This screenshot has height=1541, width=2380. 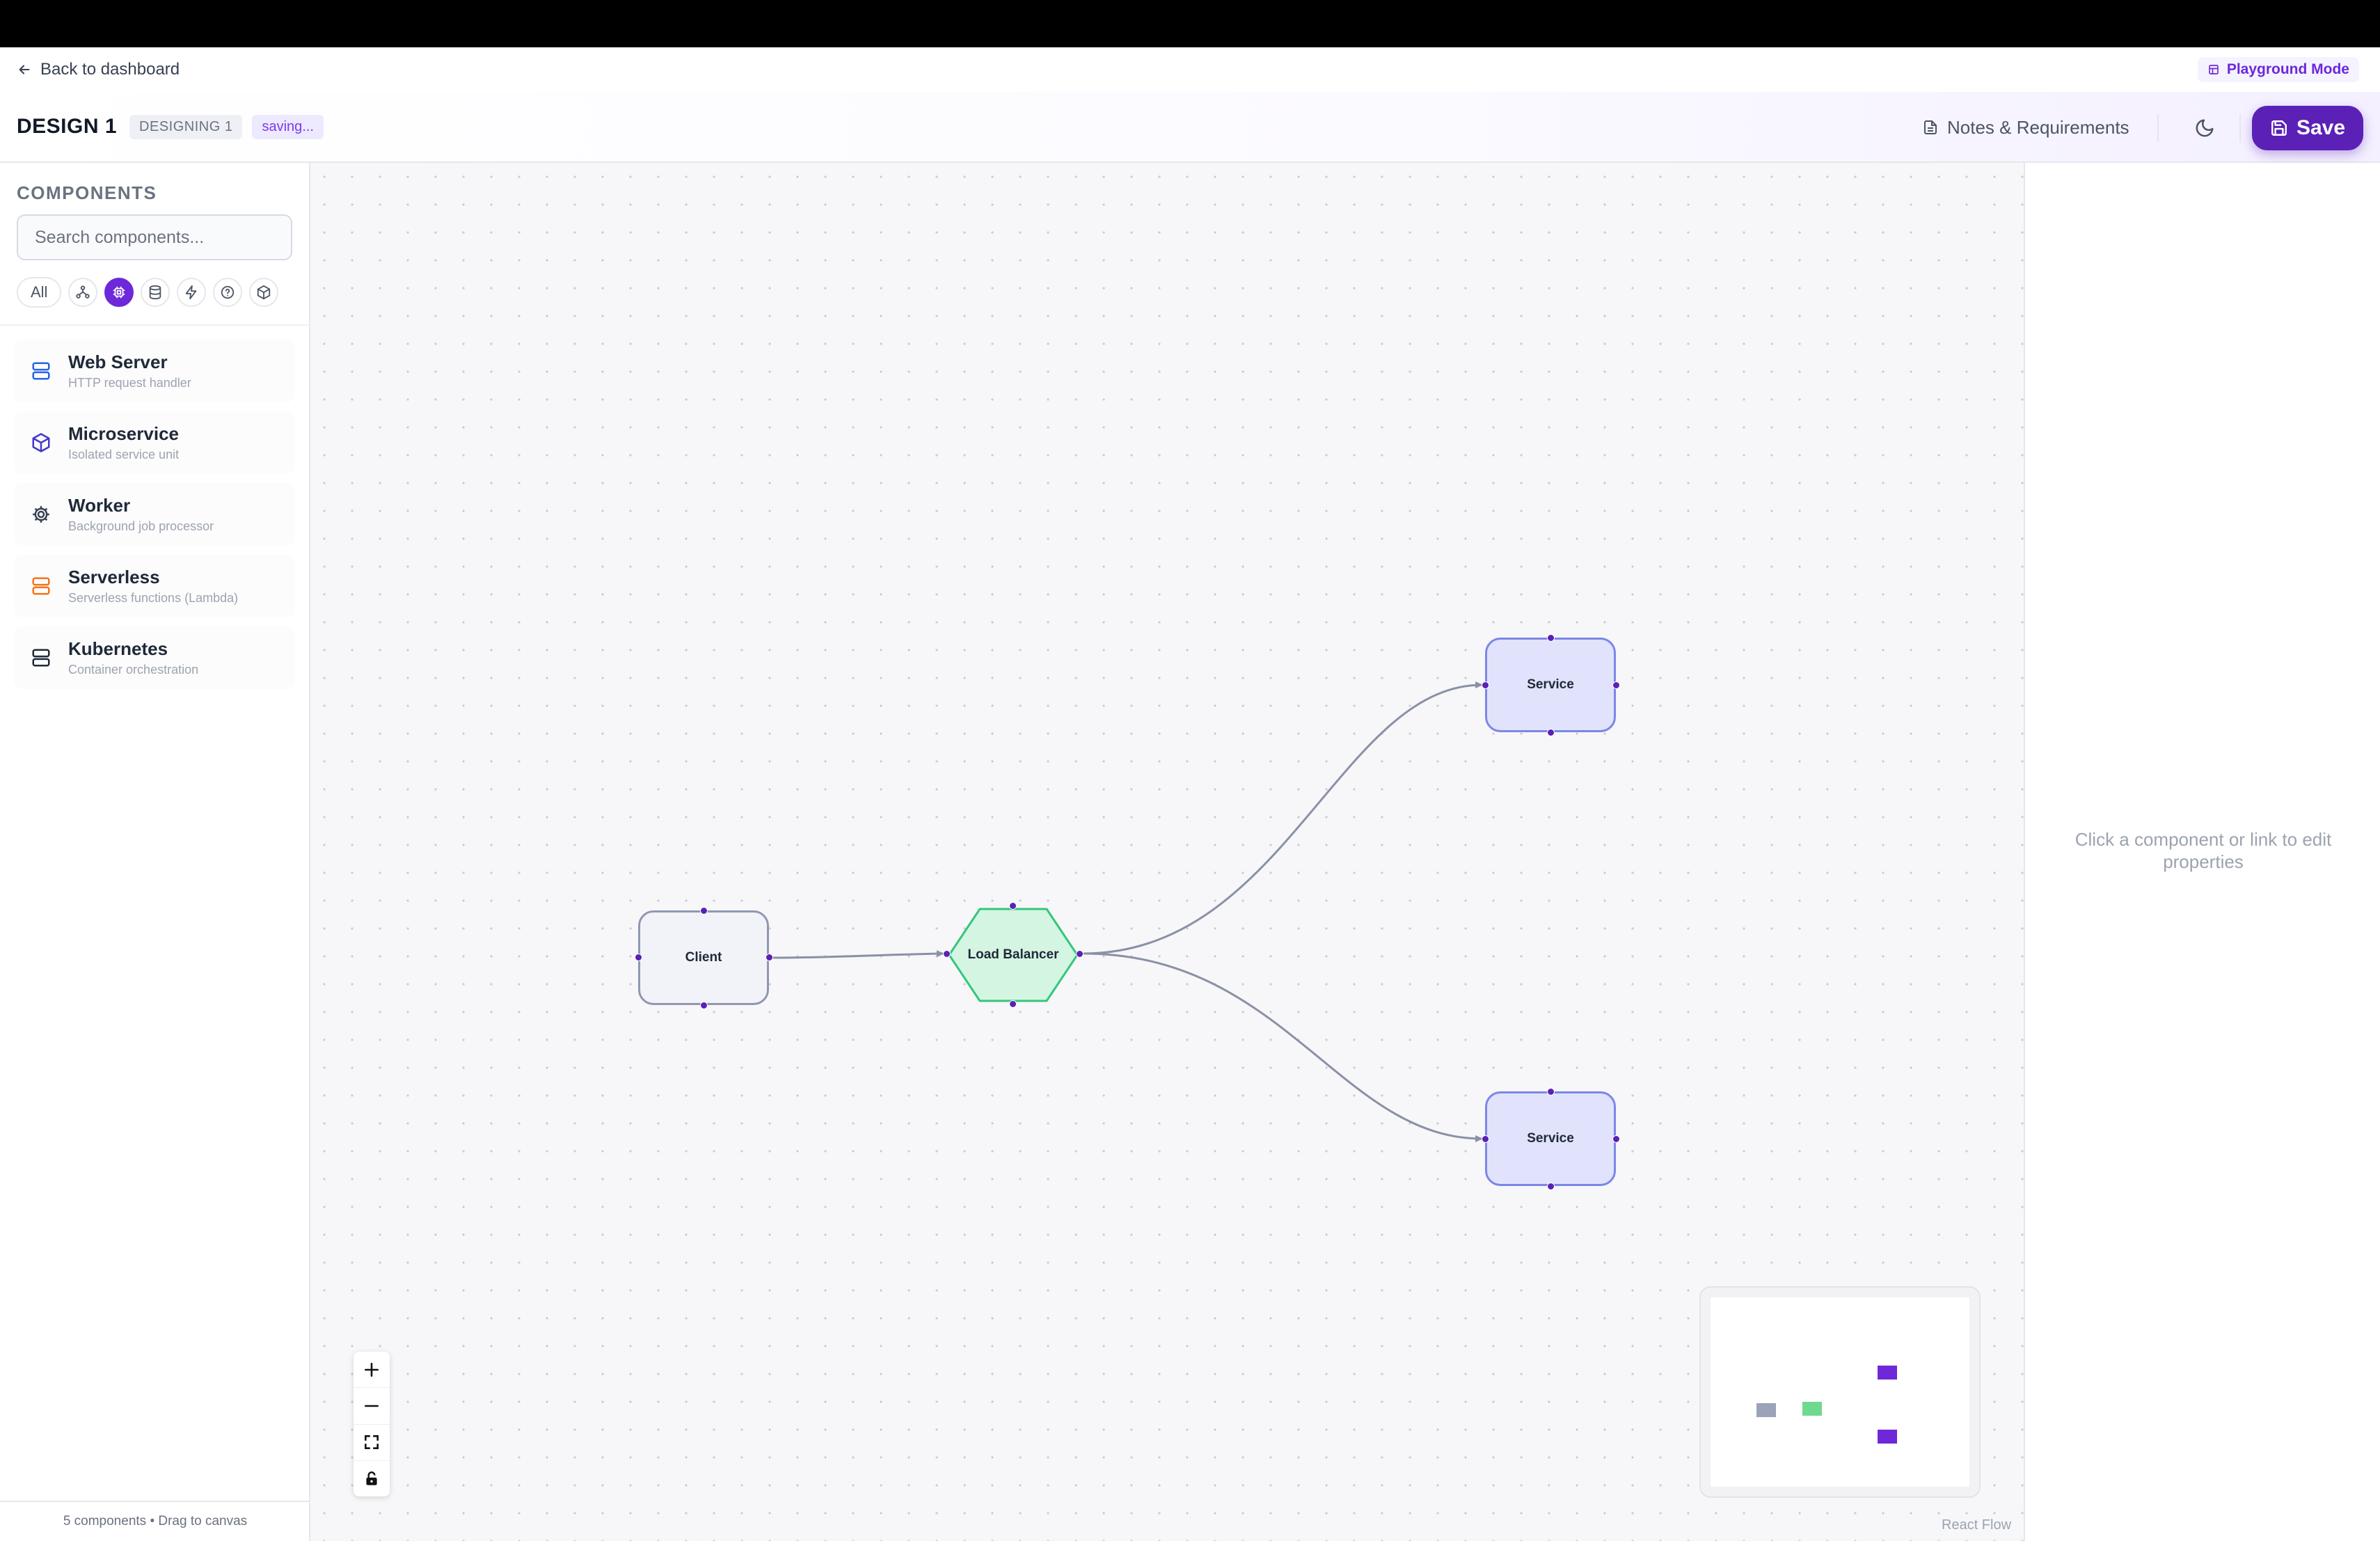 I want to click on filter-package, so click(x=264, y=292).